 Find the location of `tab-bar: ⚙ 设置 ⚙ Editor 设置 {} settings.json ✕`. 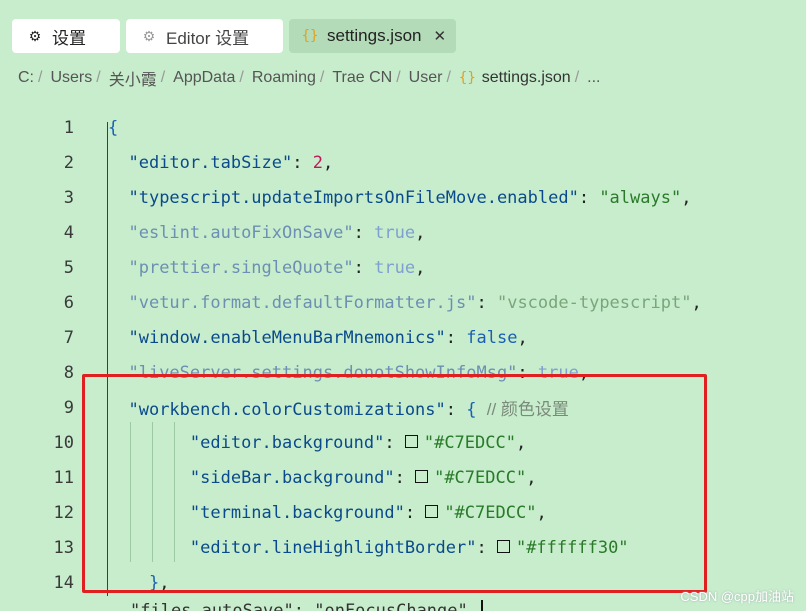

tab-bar: ⚙ 设置 ⚙ Editor 设置 {} settings.json ✕ is located at coordinates (403, 29).